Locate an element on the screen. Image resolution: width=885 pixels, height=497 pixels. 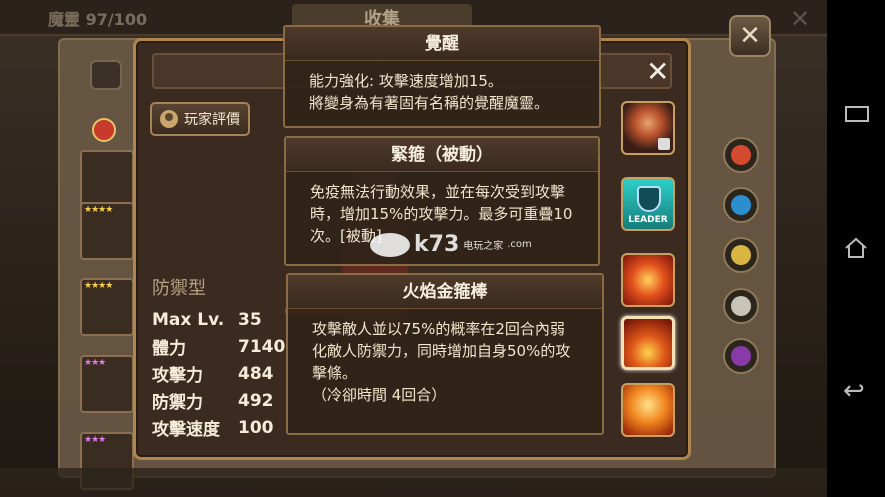
bottom-strip is located at coordinates (413, 482).